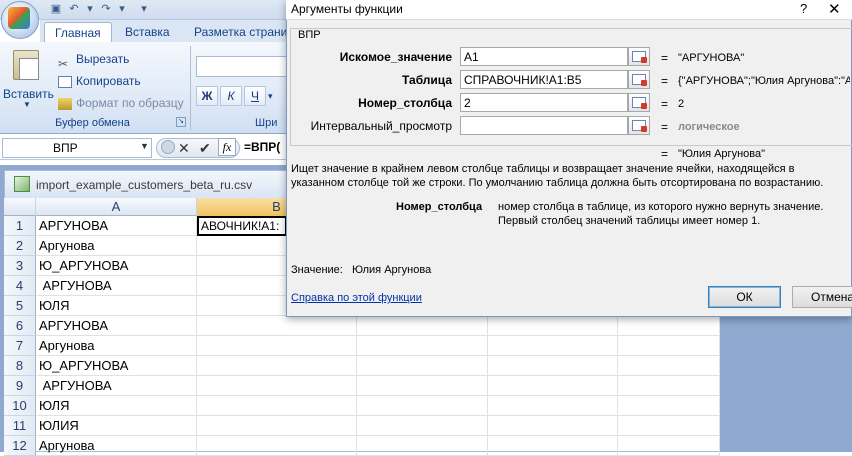  What do you see at coordinates (227, 147) in the screenshot?
I see `insert-function-button: fx` at bounding box center [227, 147].